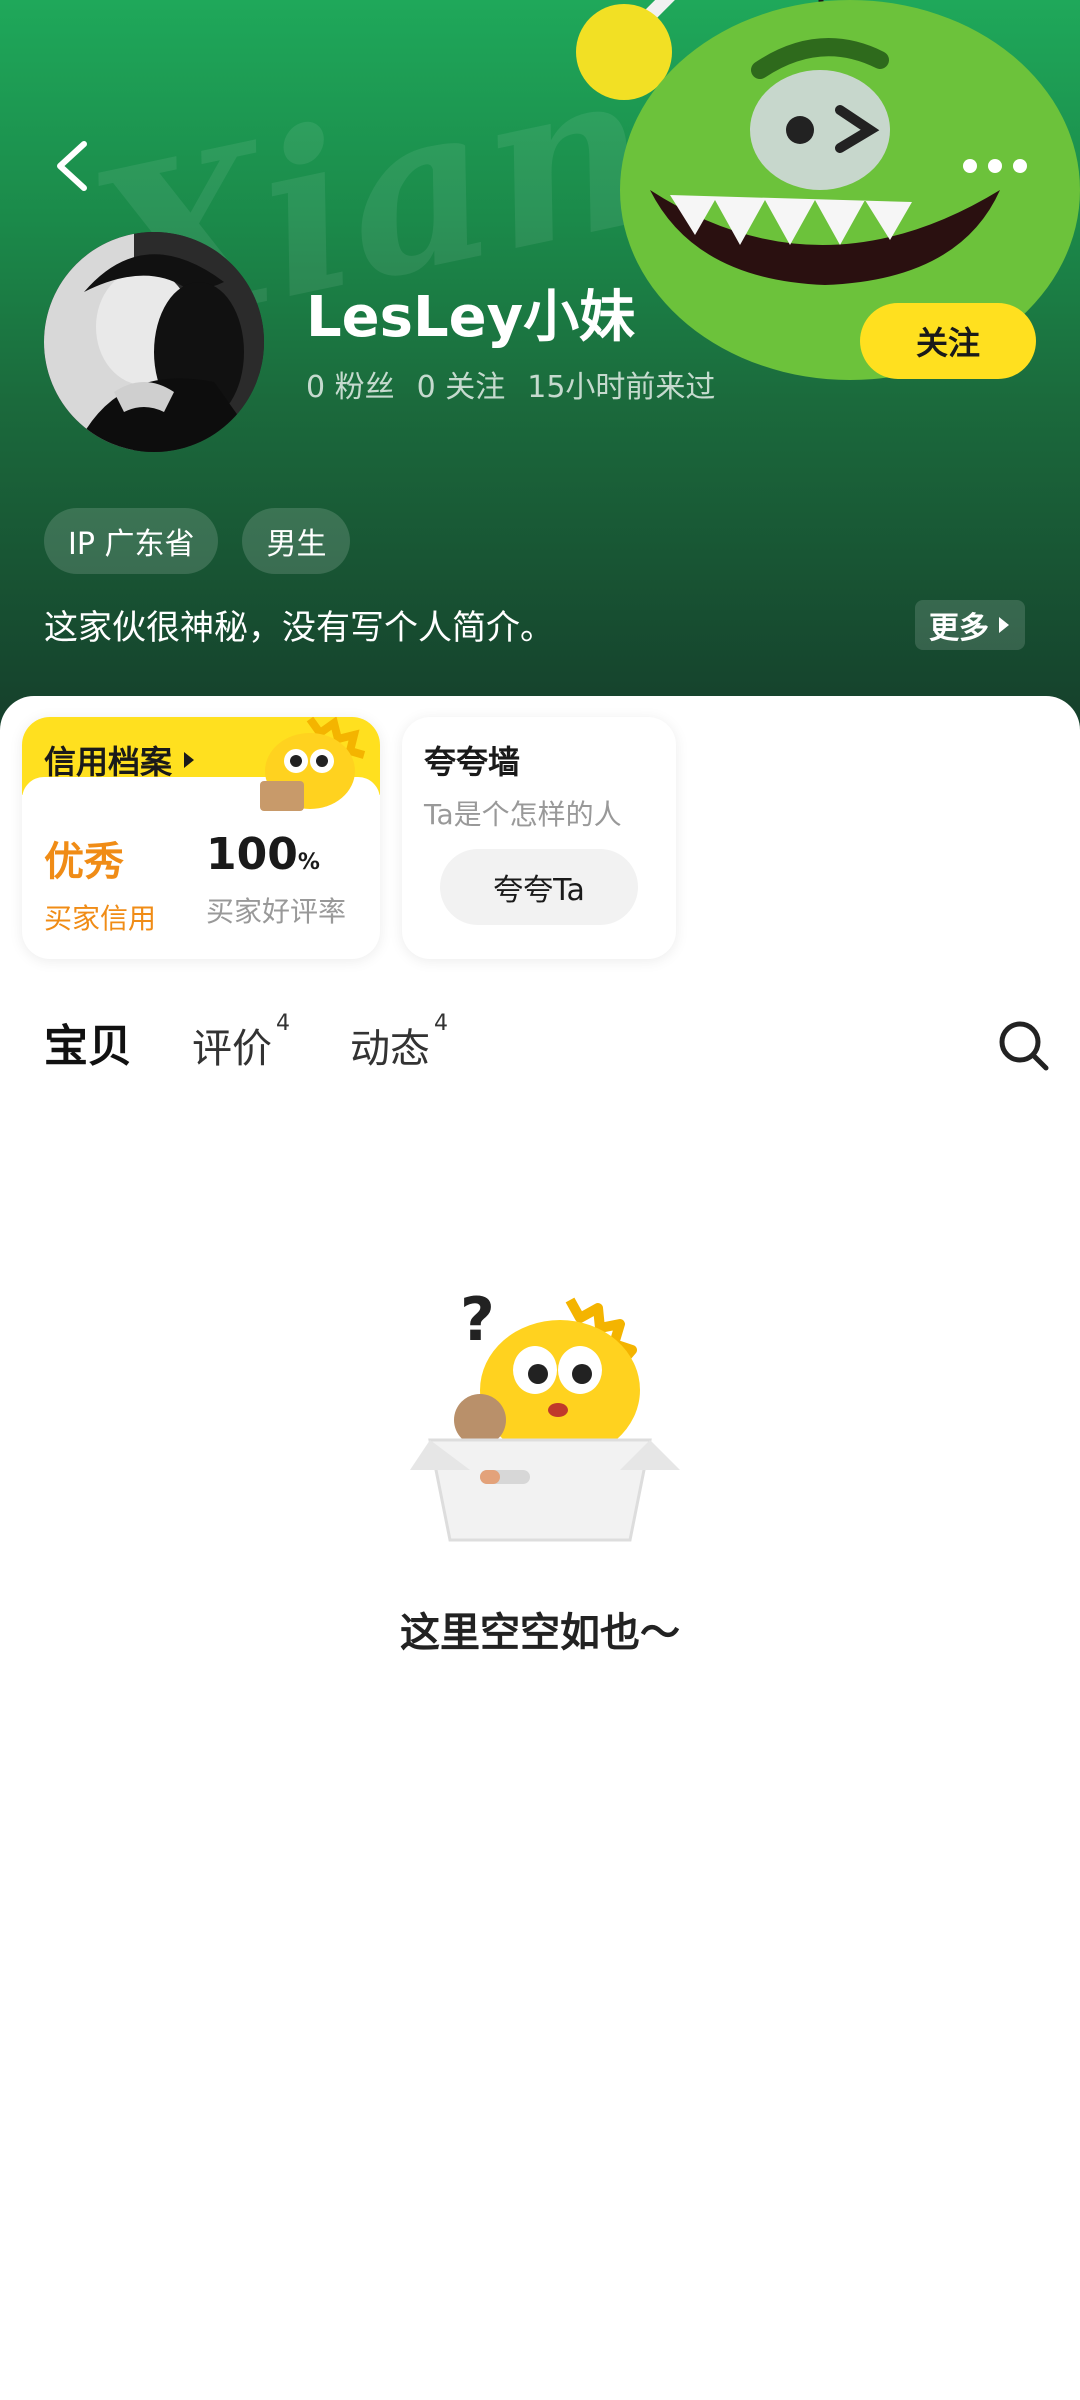 The height and width of the screenshot is (2400, 1080). What do you see at coordinates (88, 1042) in the screenshot?
I see `tab-items: 宝贝` at bounding box center [88, 1042].